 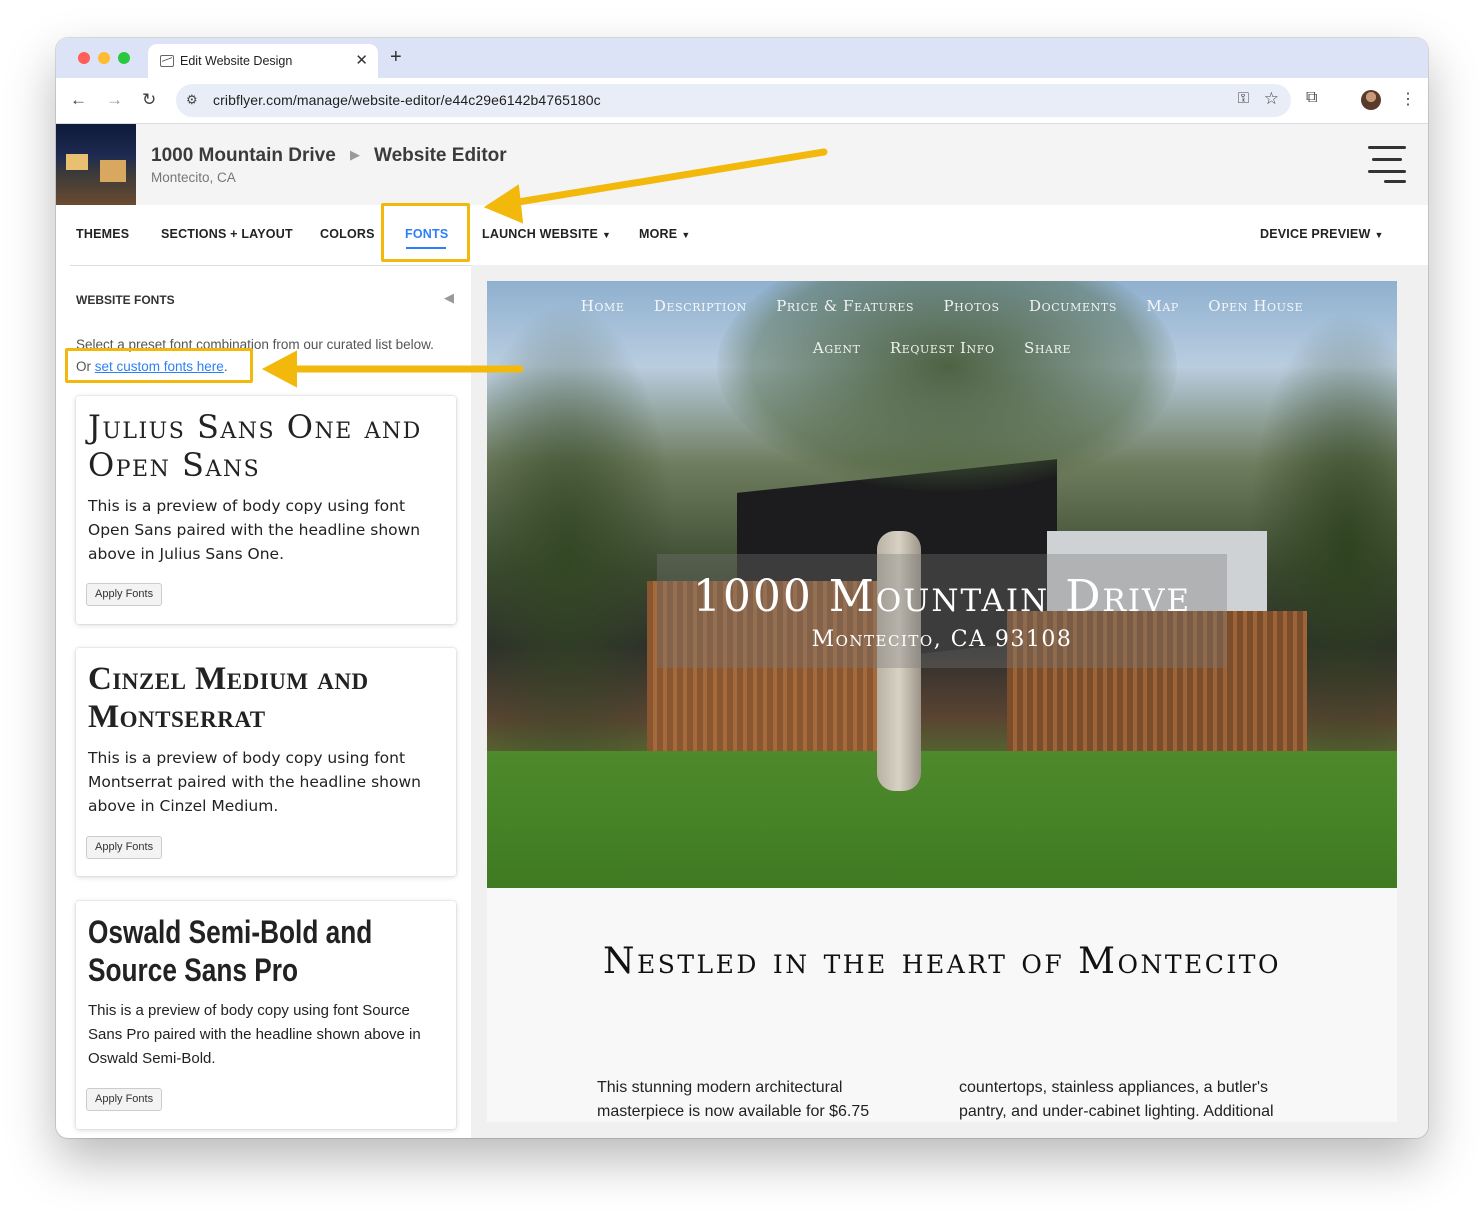 I want to click on custom-fonts-highlight, so click(x=159, y=365).